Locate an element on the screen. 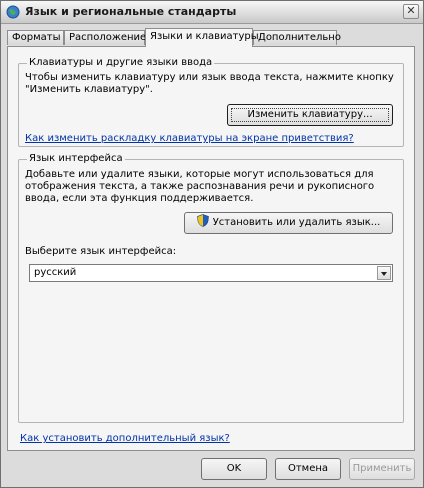 This screenshot has height=488, width=424. tab-location: Расположение is located at coordinates (105, 37).